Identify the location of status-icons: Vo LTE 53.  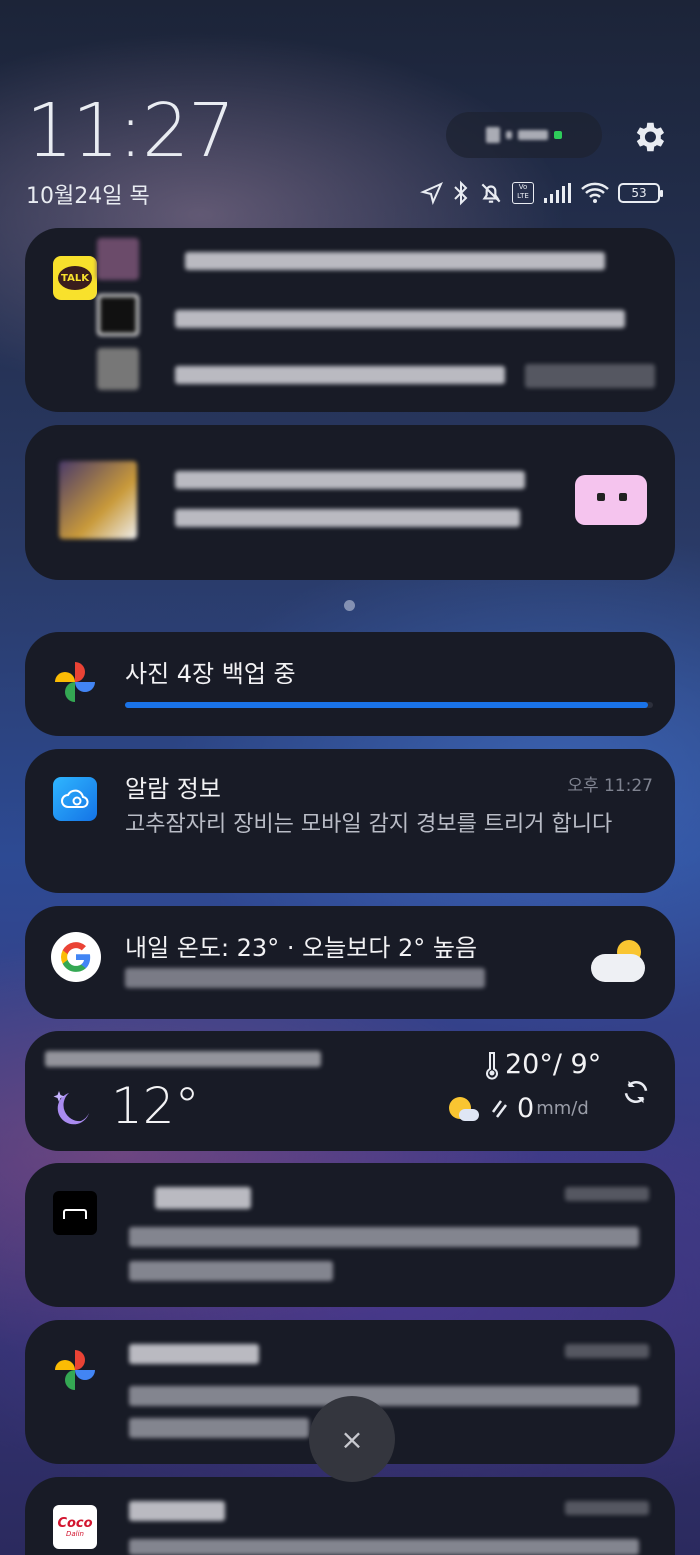
(541, 193).